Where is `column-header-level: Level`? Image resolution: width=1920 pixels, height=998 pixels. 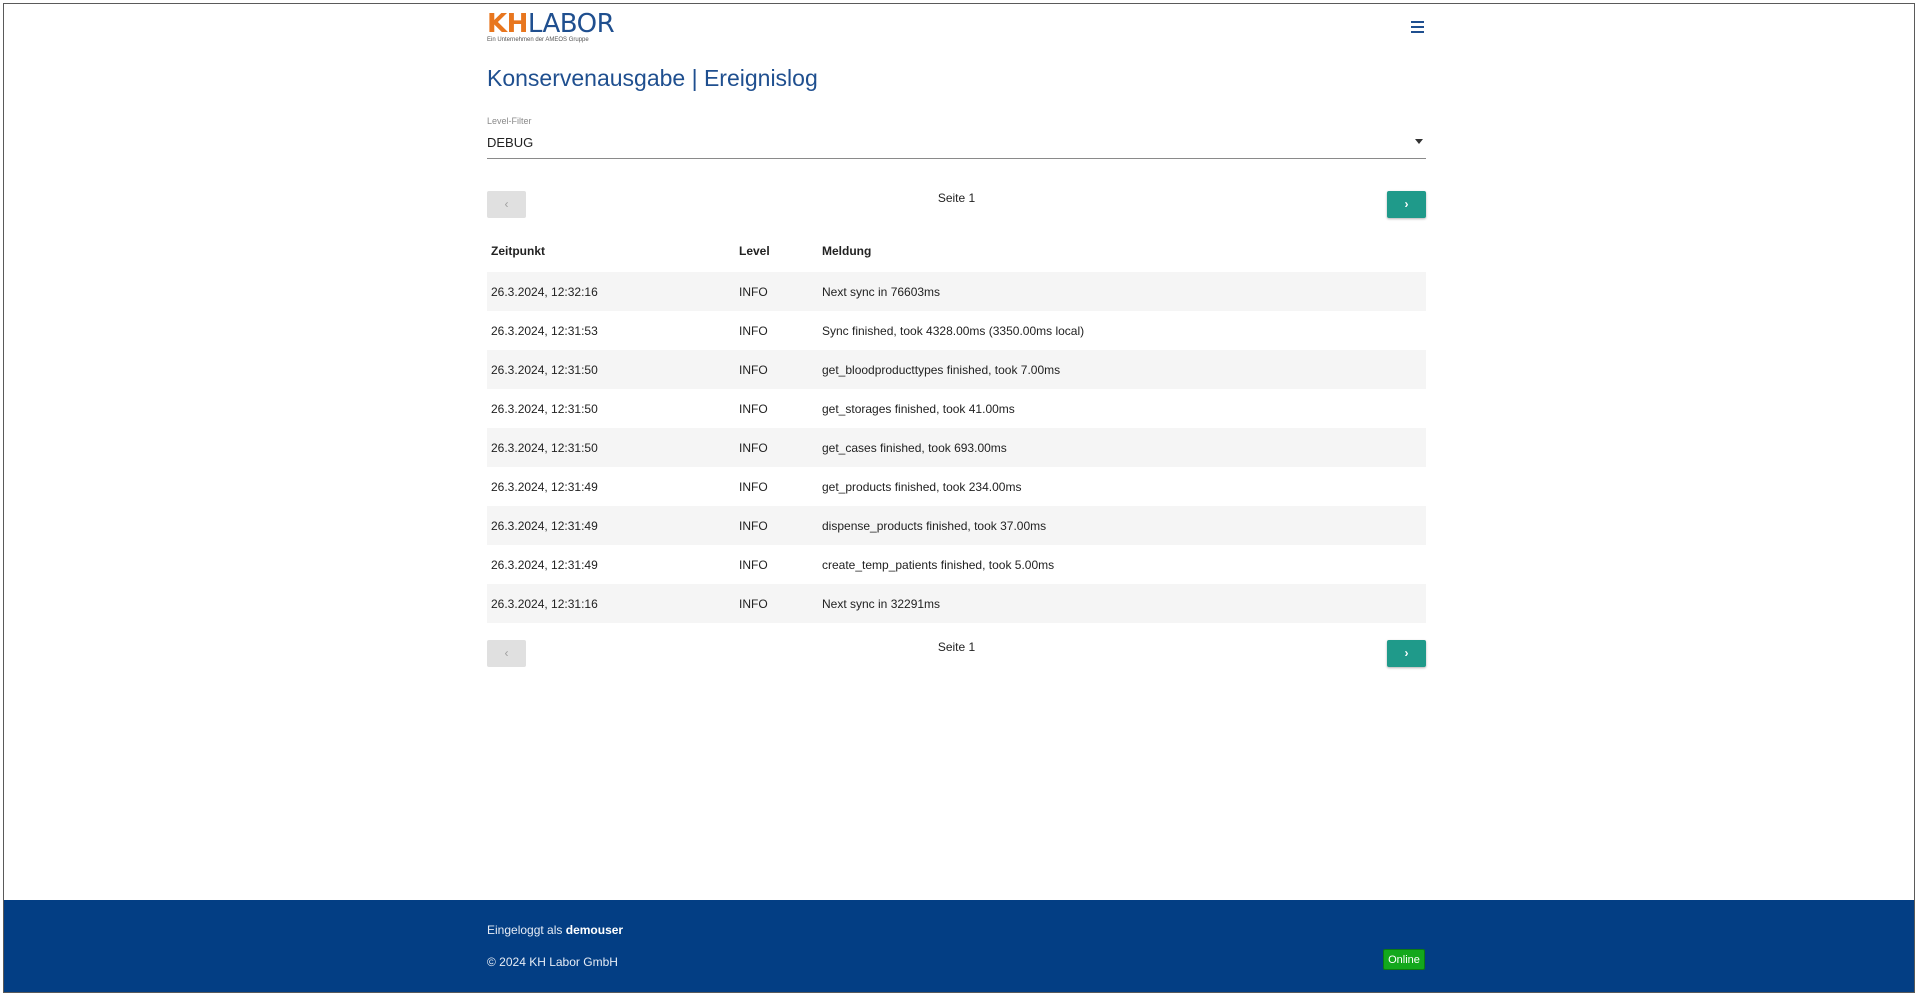 column-header-level: Level is located at coordinates (754, 251).